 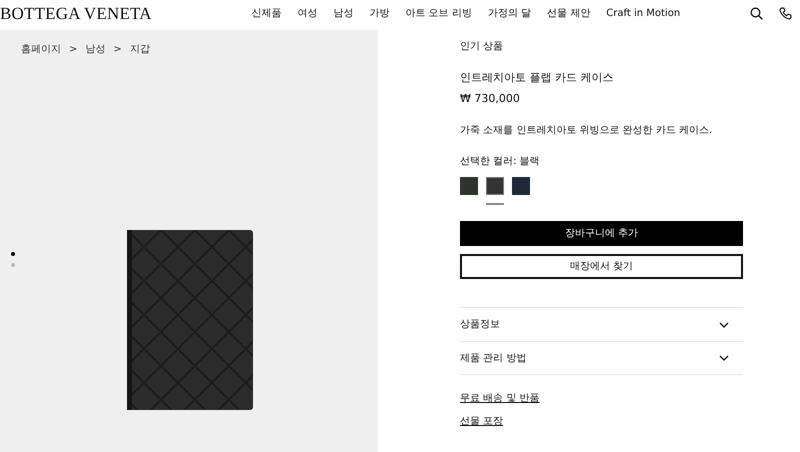 What do you see at coordinates (308, 13) in the screenshot?
I see `nav-link: 여성` at bounding box center [308, 13].